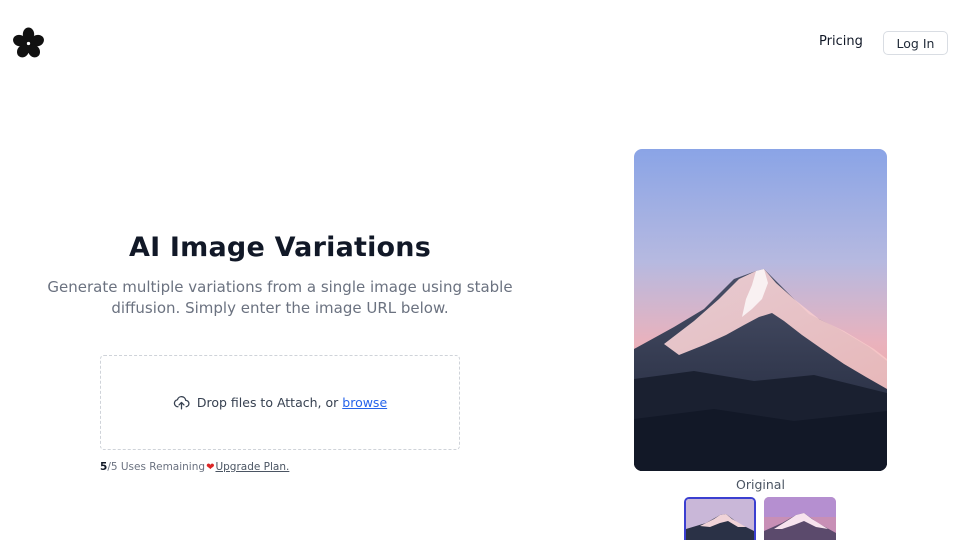 Image resolution: width=960 pixels, height=540 pixels. What do you see at coordinates (292, 402) in the screenshot?
I see `dropzone-prompt: Drop files to Attach, or browse` at bounding box center [292, 402].